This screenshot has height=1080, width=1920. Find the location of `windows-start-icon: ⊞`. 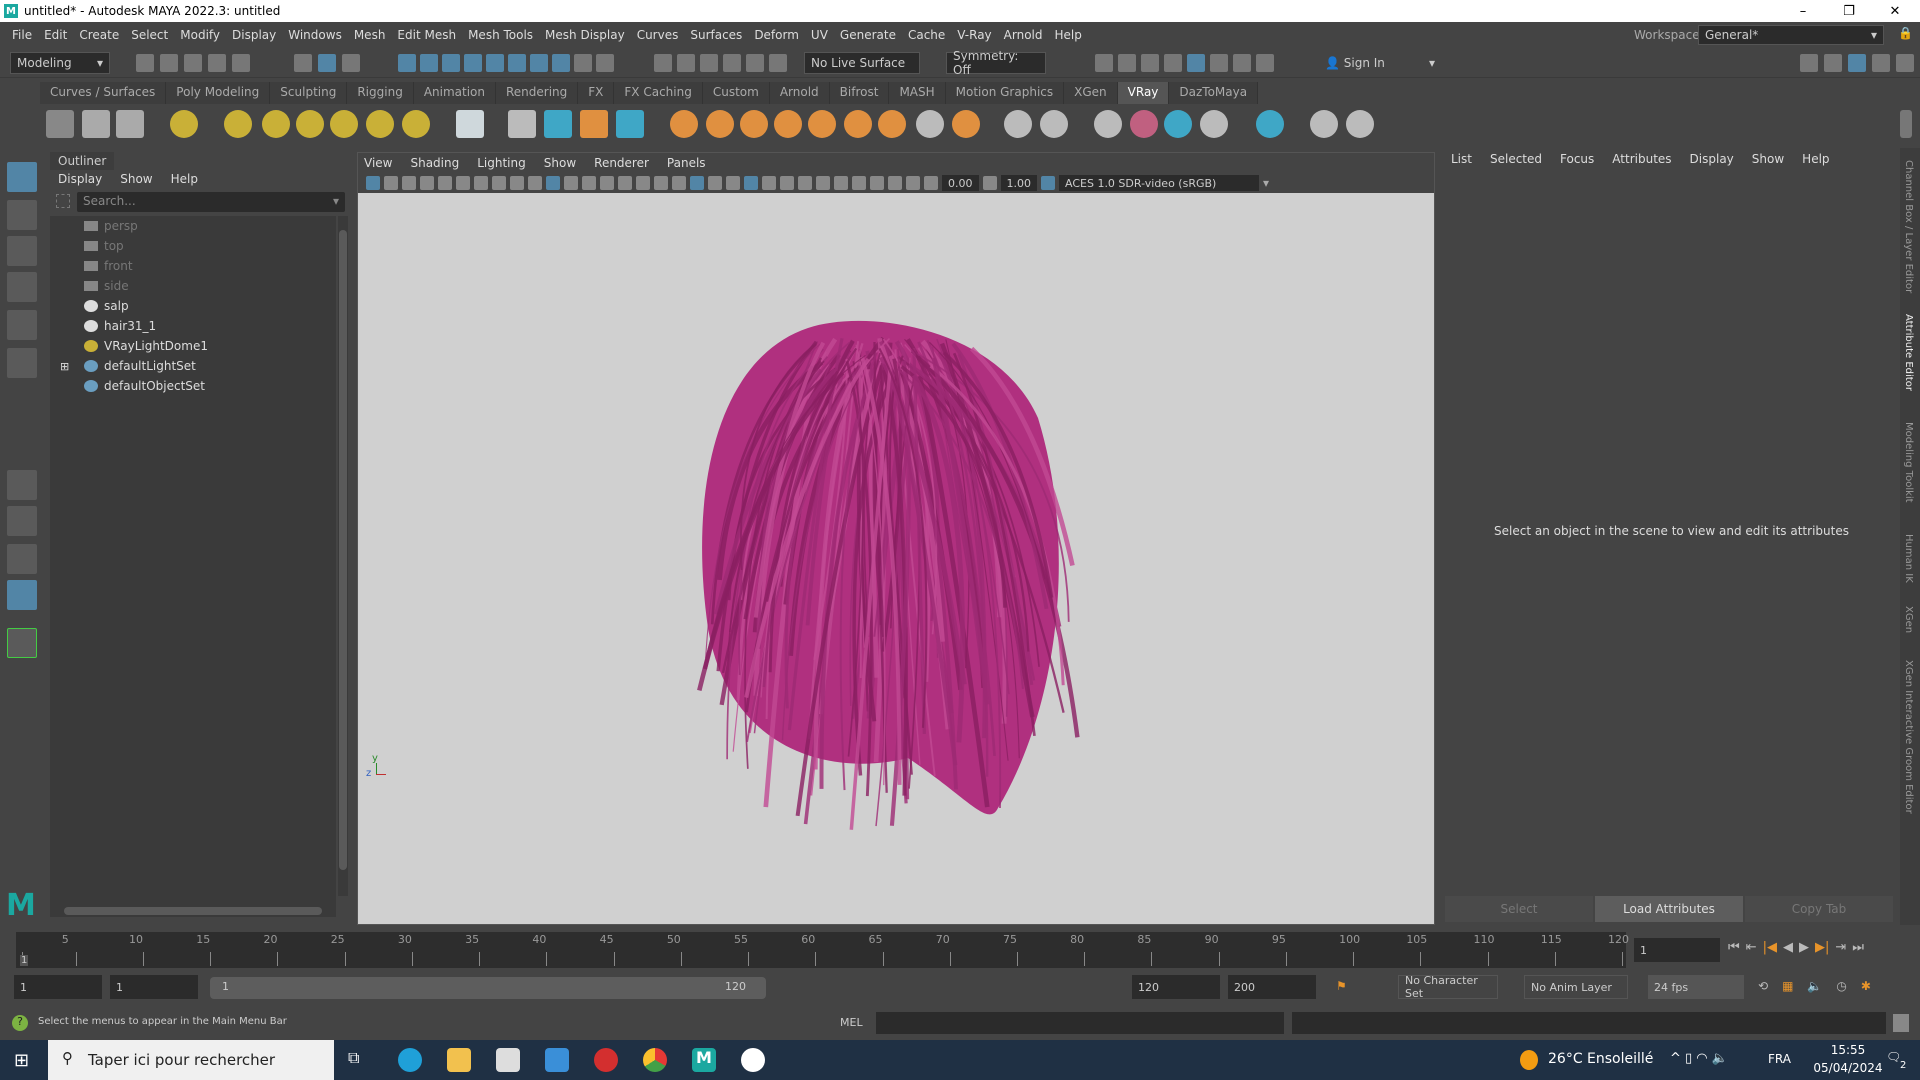

windows-start-icon: ⊞ is located at coordinates (21, 1060).